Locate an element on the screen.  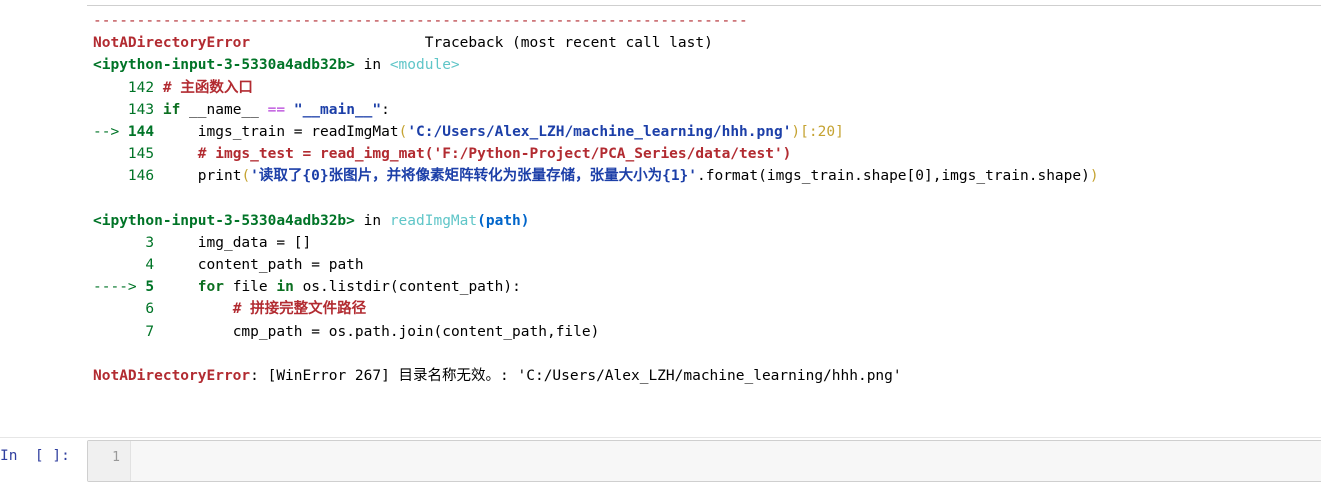
line-number: 145 is located at coordinates (141, 154).